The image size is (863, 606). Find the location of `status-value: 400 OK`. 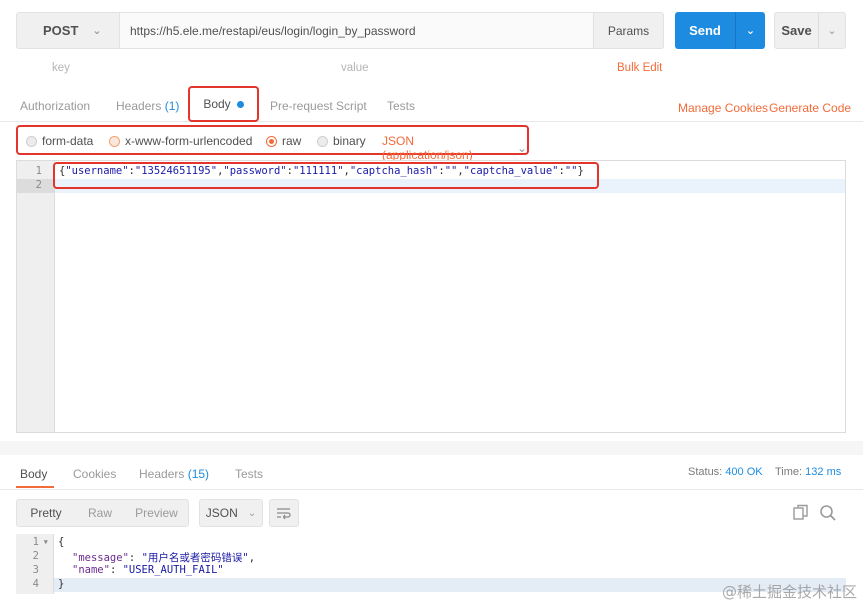

status-value: 400 OK is located at coordinates (744, 472).